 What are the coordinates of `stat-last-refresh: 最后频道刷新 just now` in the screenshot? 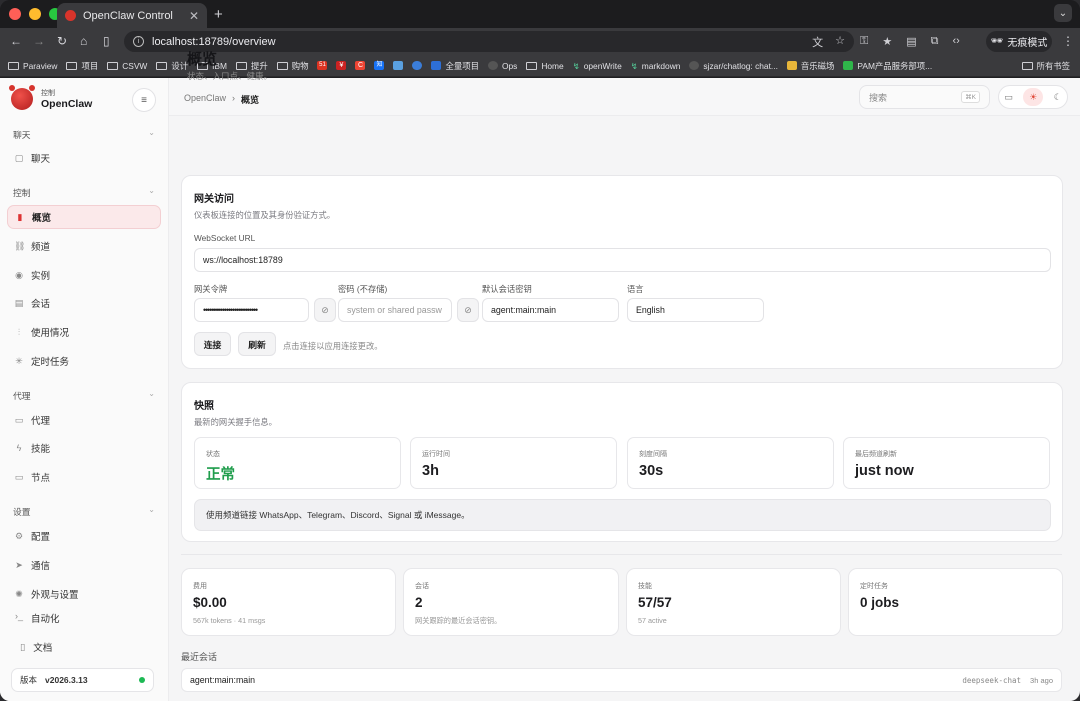 It's located at (946, 463).